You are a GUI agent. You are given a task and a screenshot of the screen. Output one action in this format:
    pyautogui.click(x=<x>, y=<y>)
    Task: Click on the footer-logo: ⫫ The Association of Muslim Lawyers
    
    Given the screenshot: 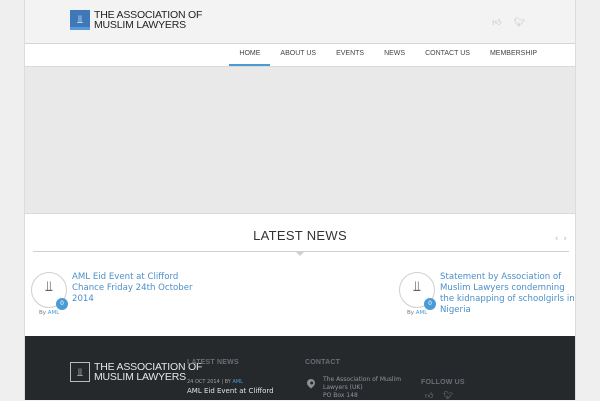 What is the action you would take?
    pyautogui.click(x=136, y=372)
    